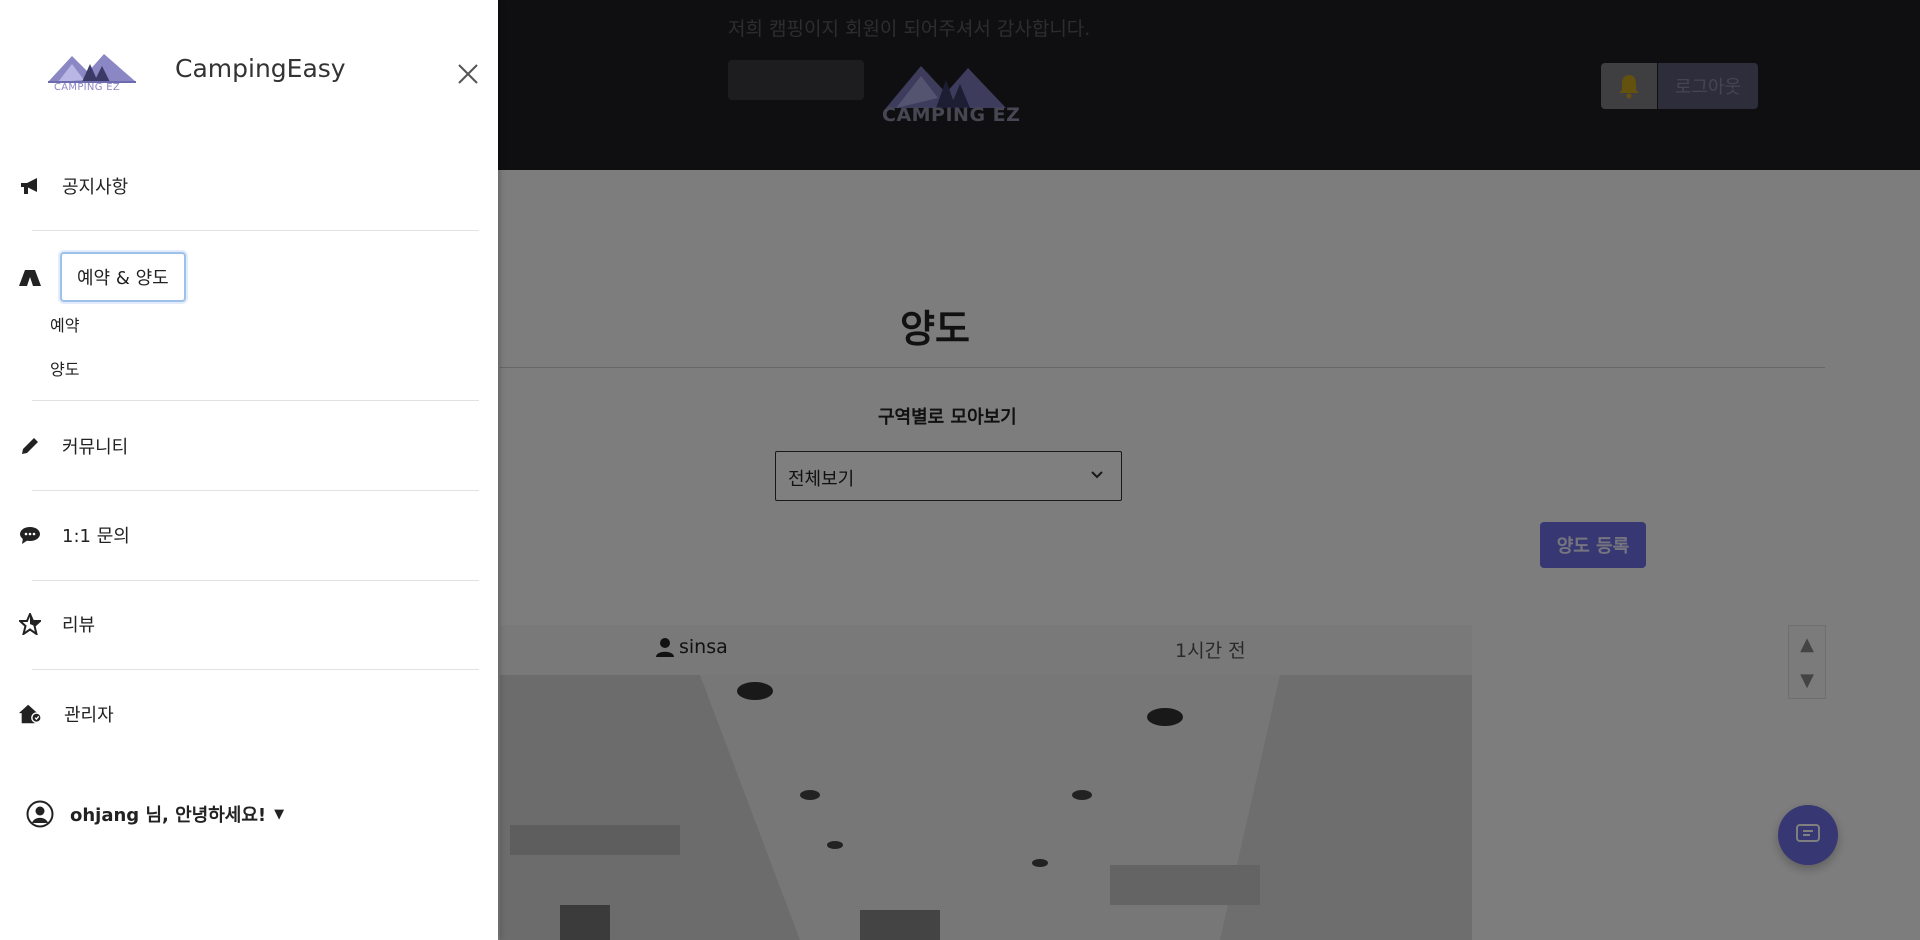 The height and width of the screenshot is (940, 1920). What do you see at coordinates (87, 87) in the screenshot?
I see `drawer-logo-text: CAMPING EZ` at bounding box center [87, 87].